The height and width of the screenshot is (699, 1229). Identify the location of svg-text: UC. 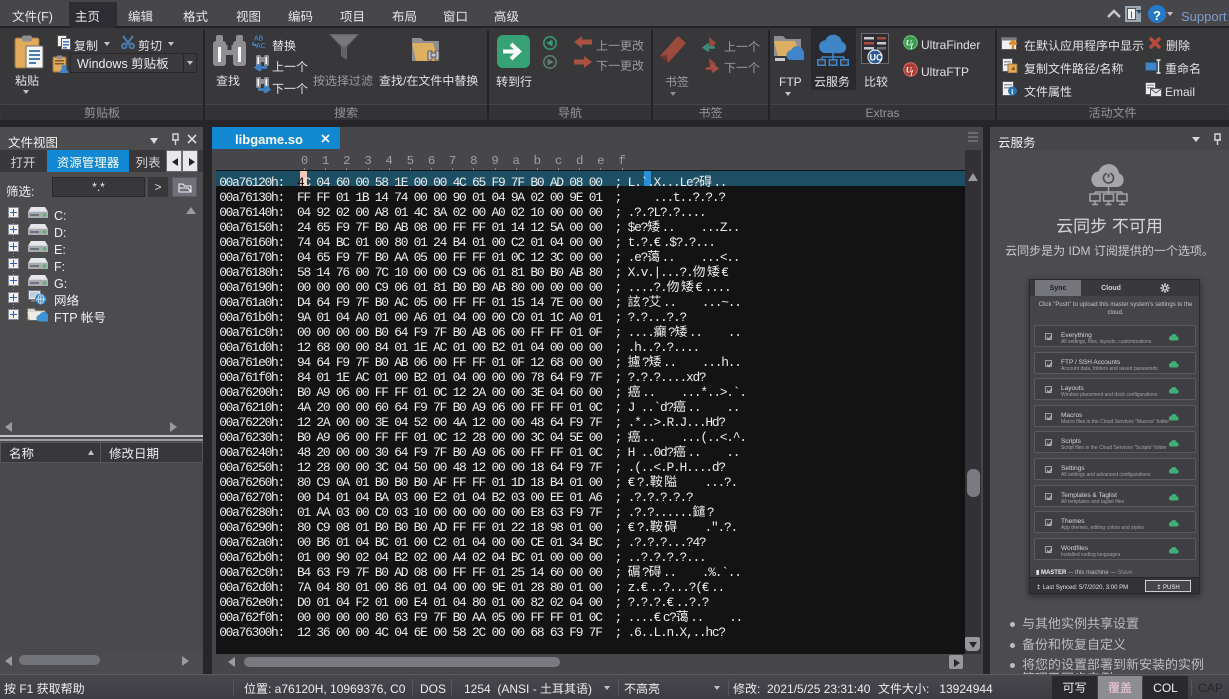
(876, 58).